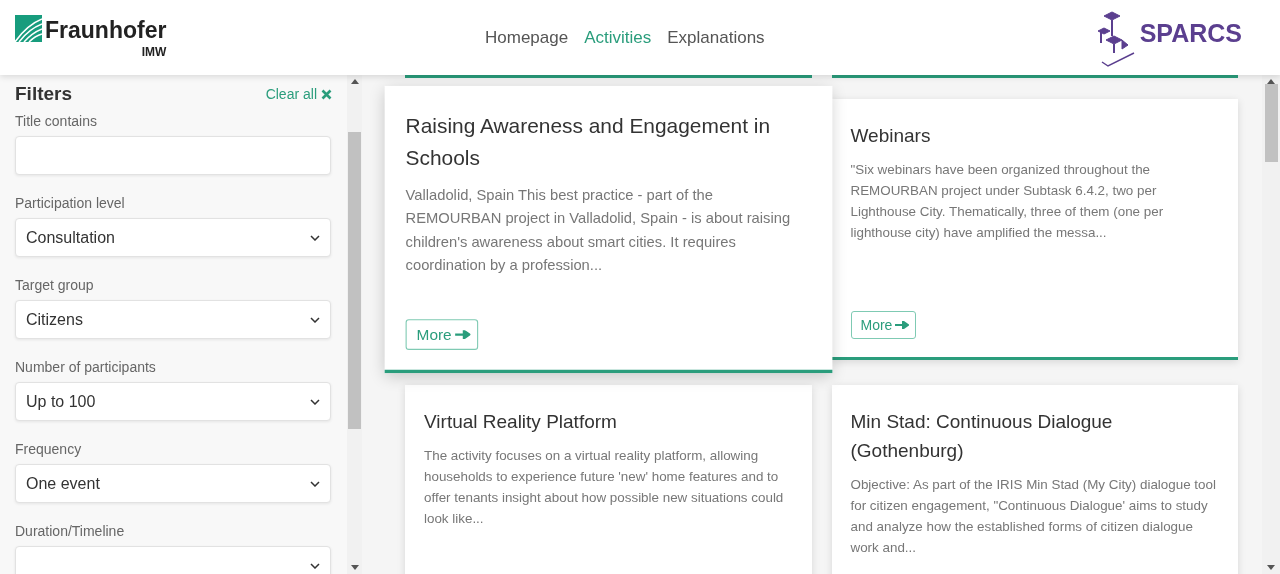  What do you see at coordinates (173, 483) in the screenshot?
I see `select-dropdown: One event` at bounding box center [173, 483].